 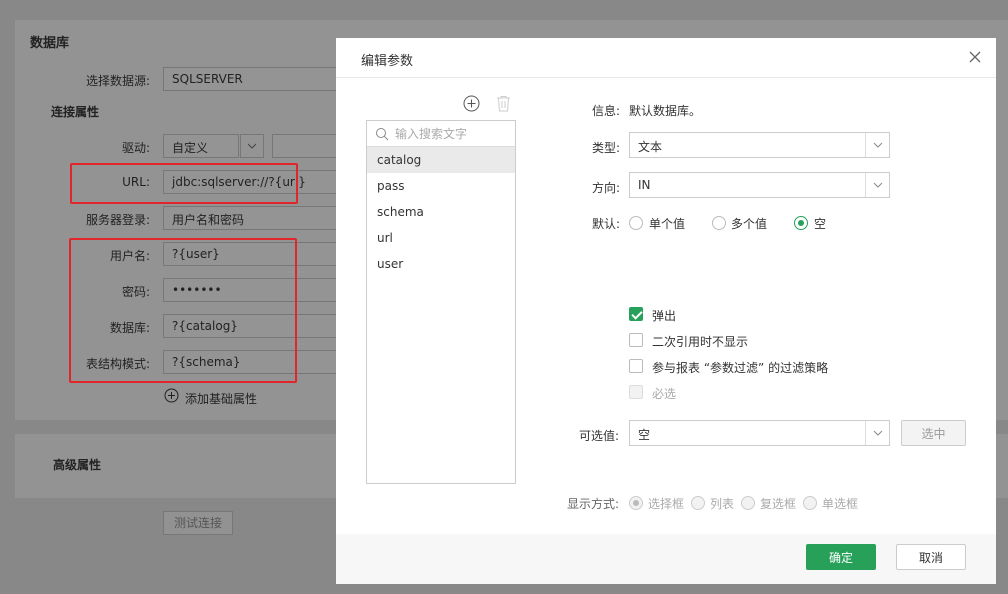 What do you see at coordinates (201, 146) in the screenshot?
I see `driver-select: 自定义` at bounding box center [201, 146].